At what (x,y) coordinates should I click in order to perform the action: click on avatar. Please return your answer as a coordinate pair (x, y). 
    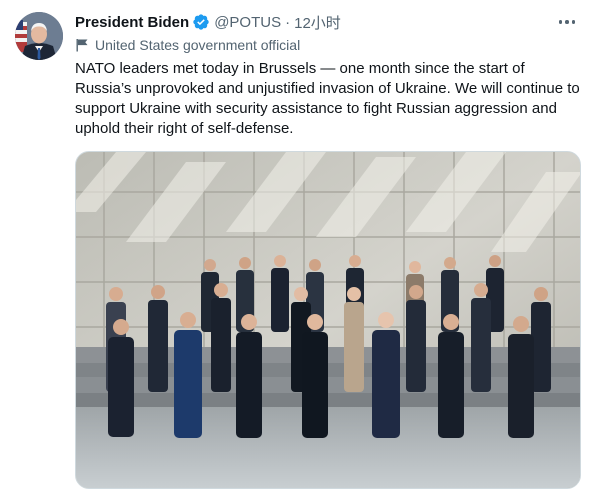
    Looking at the image, I should click on (39, 36).